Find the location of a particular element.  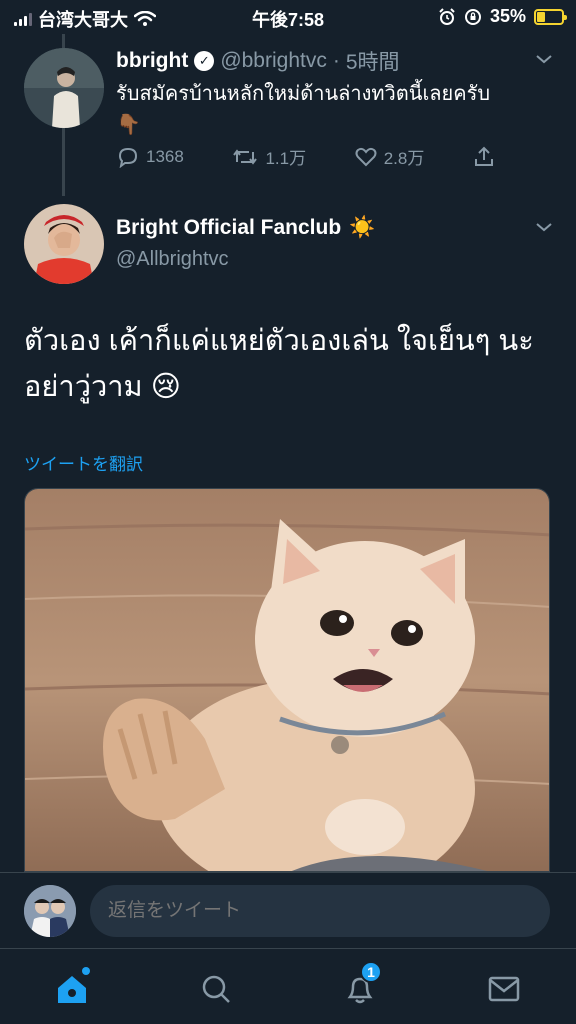

verified-badge-icon: ✓ is located at coordinates (204, 61).